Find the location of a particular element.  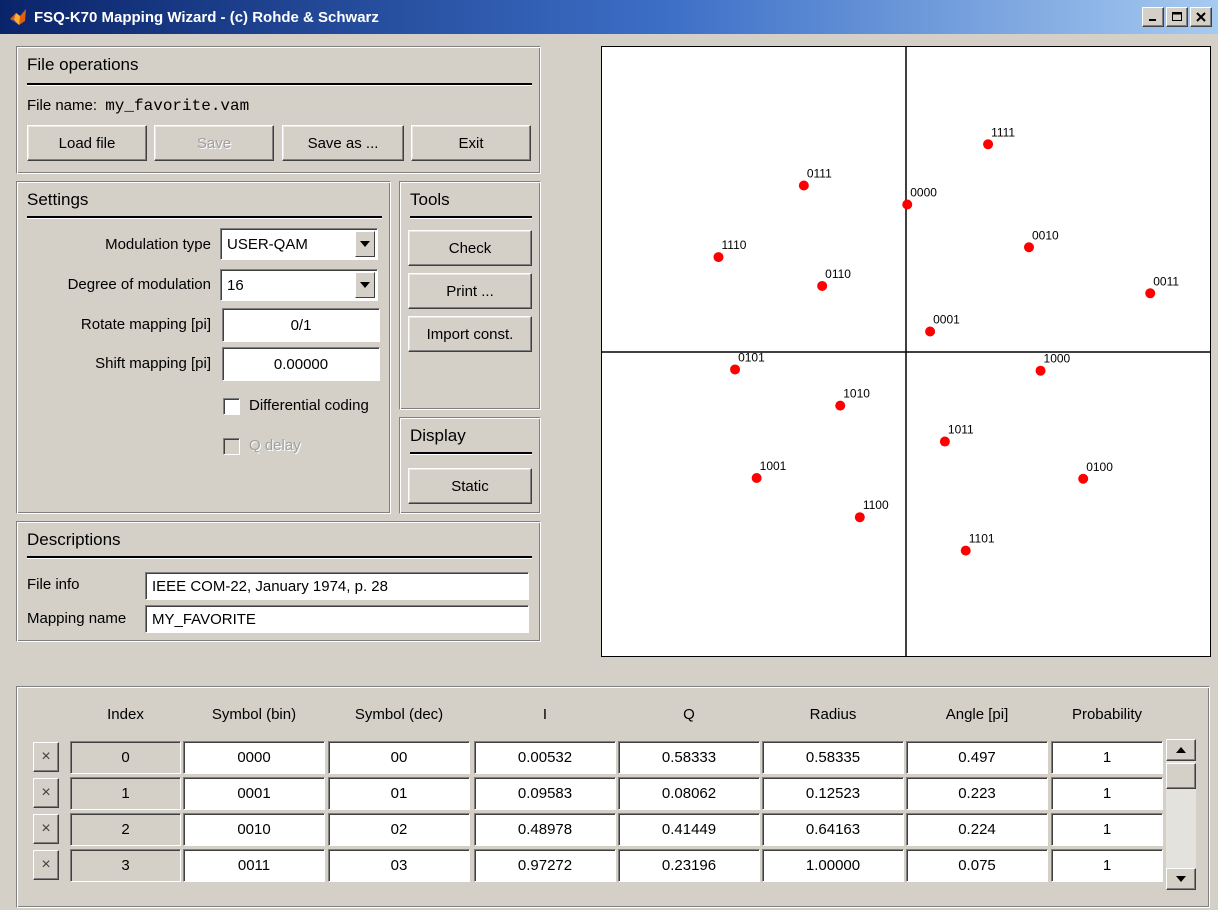

constellation-point-label: 0000 is located at coordinates (923, 193).